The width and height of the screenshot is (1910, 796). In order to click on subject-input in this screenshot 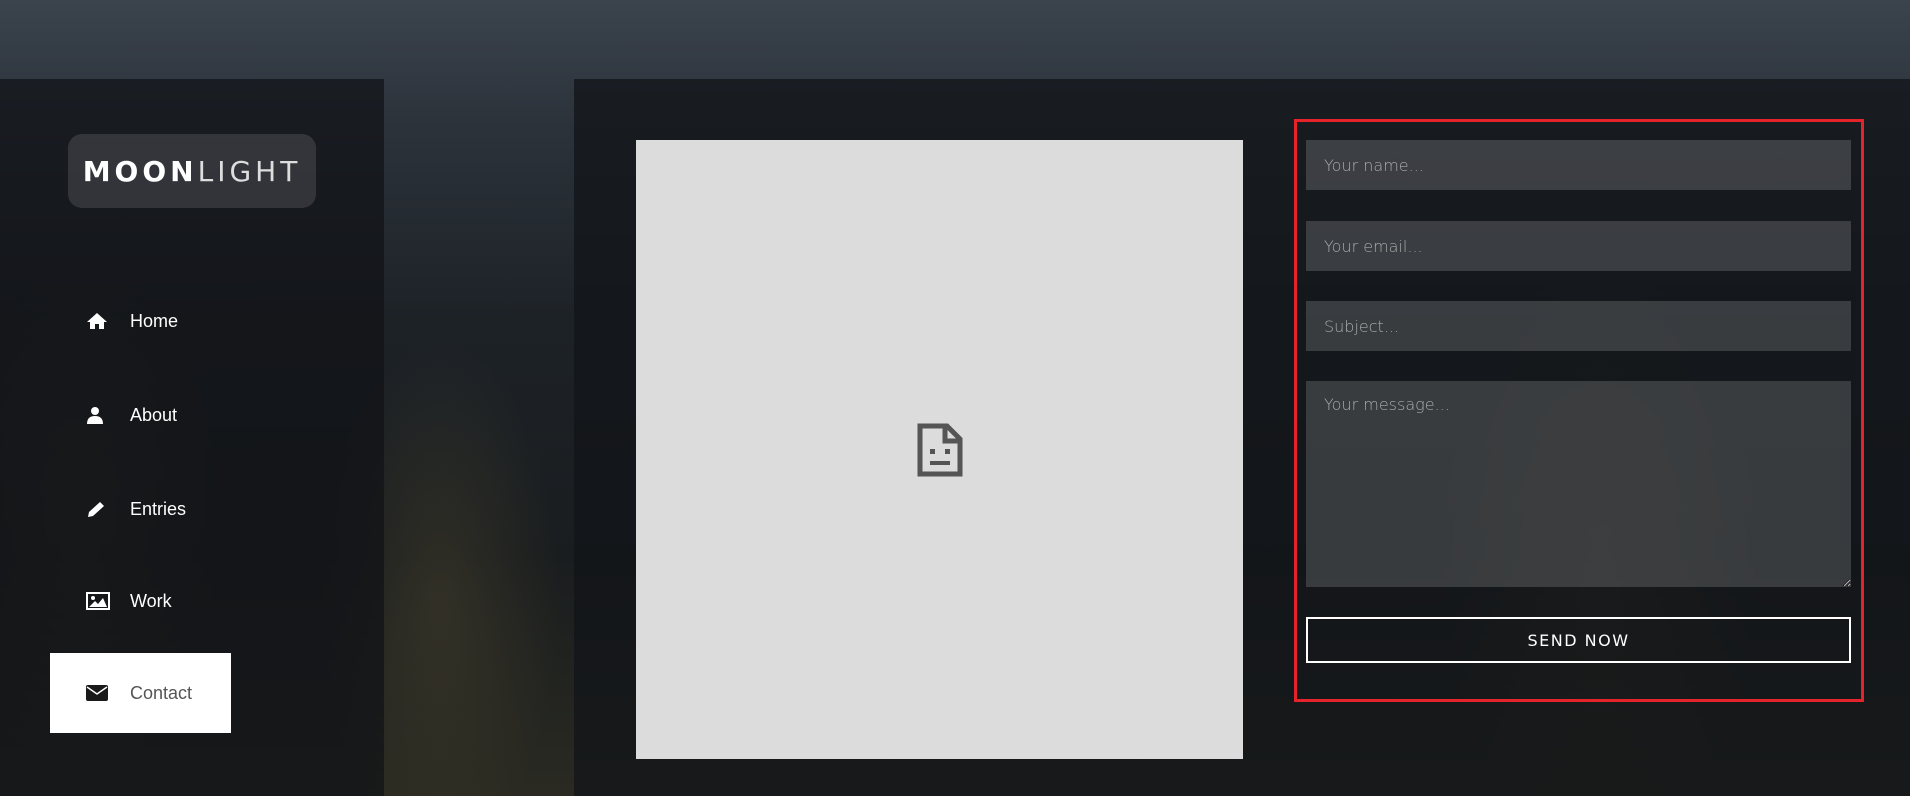, I will do `click(1578, 326)`.